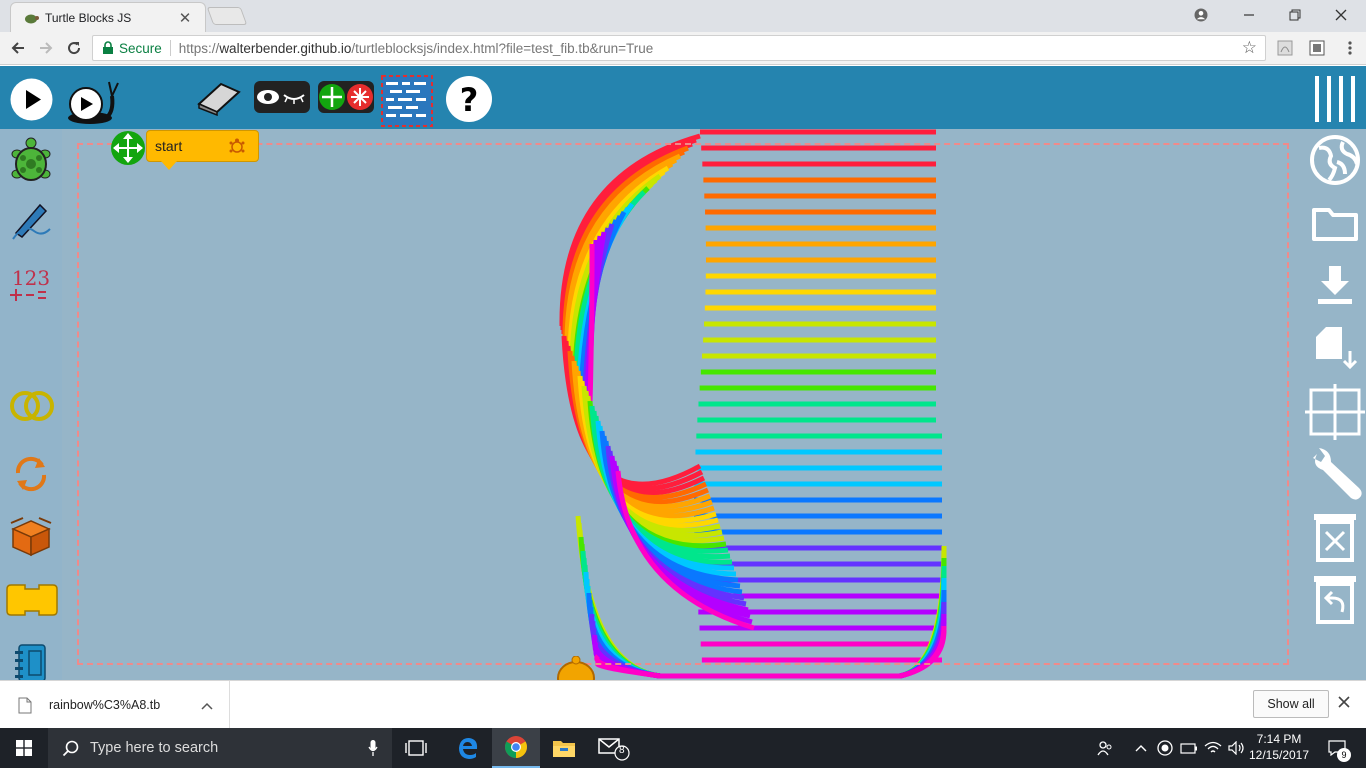  Describe the element at coordinates (1341, 15) in the screenshot. I see `close-window-icon` at that location.